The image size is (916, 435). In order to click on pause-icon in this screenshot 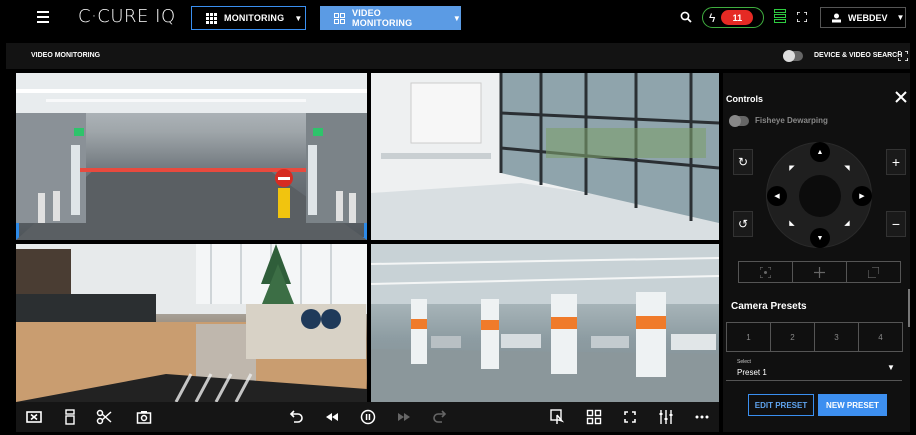, I will do `click(368, 417)`.